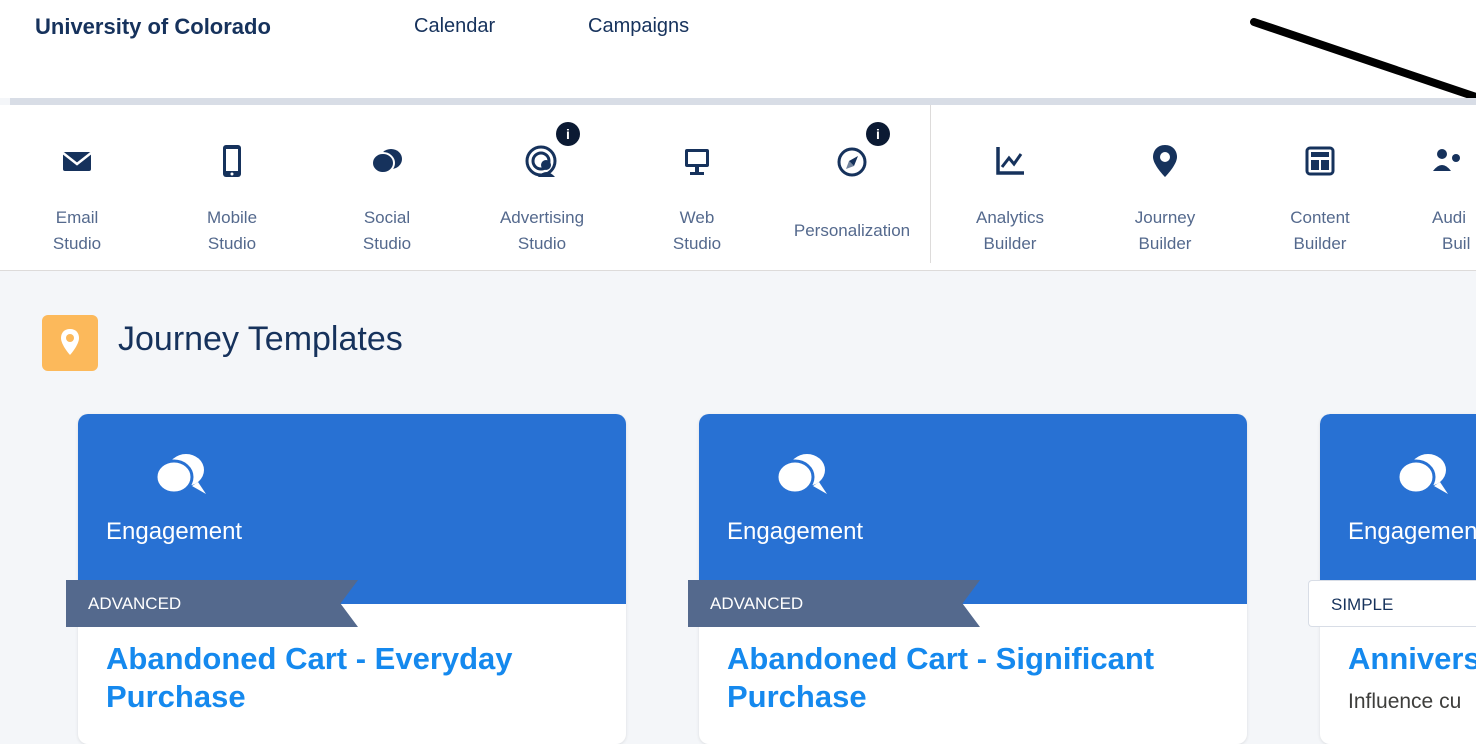 Image resolution: width=1476 pixels, height=744 pixels. Describe the element at coordinates (852, 162) in the screenshot. I see `compass-icon` at that location.